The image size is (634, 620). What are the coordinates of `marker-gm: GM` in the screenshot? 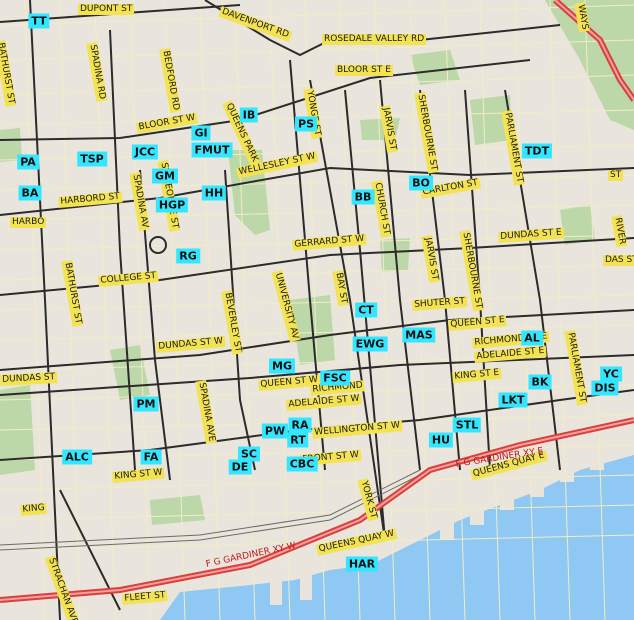 It's located at (165, 176).